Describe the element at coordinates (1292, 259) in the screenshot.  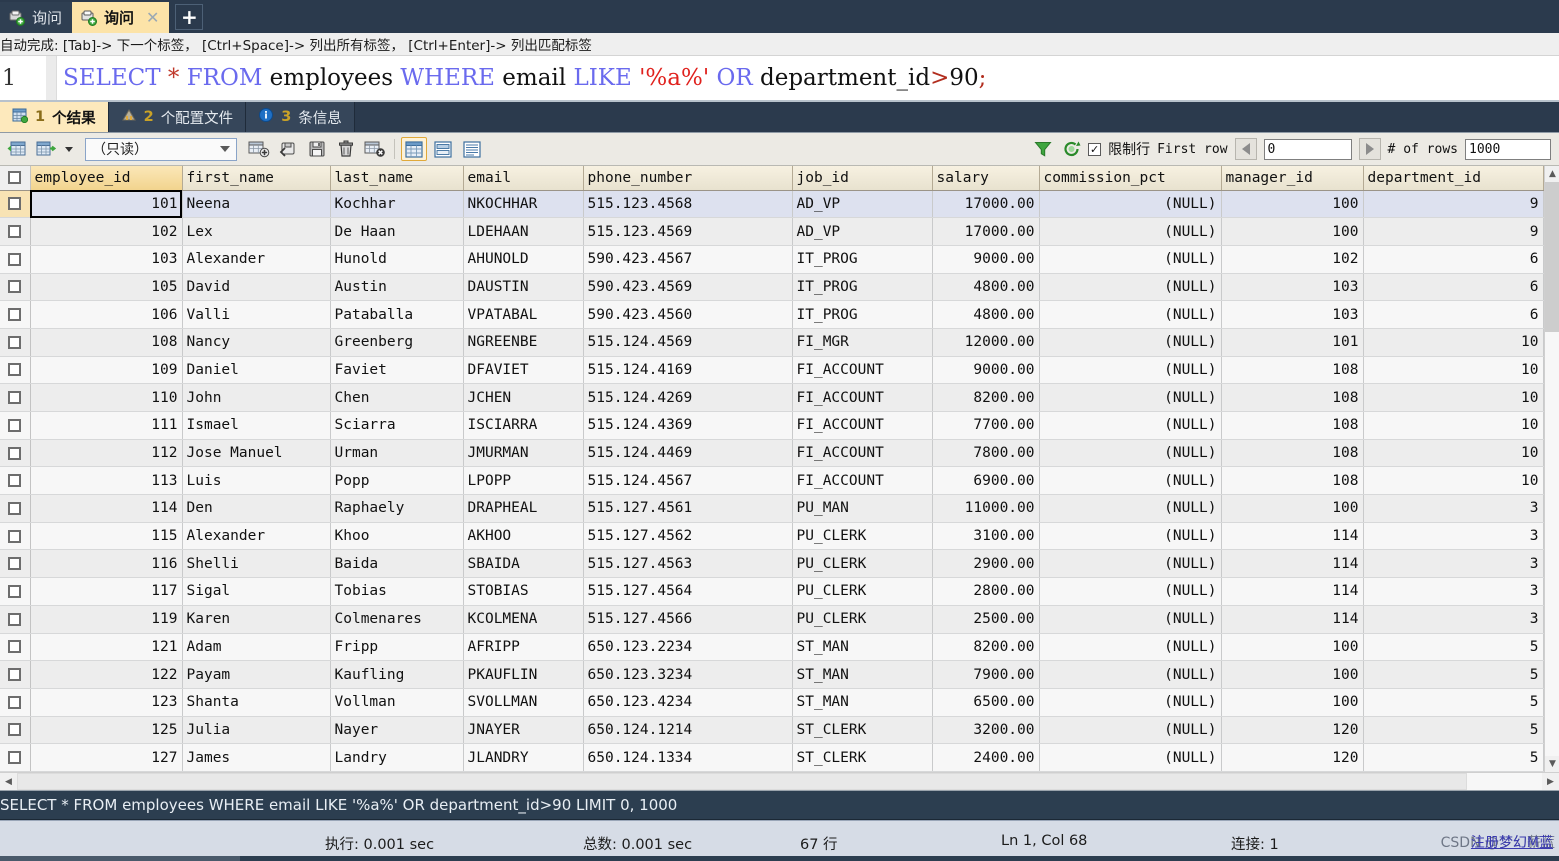
I see `cell-manager_id: 102` at that location.